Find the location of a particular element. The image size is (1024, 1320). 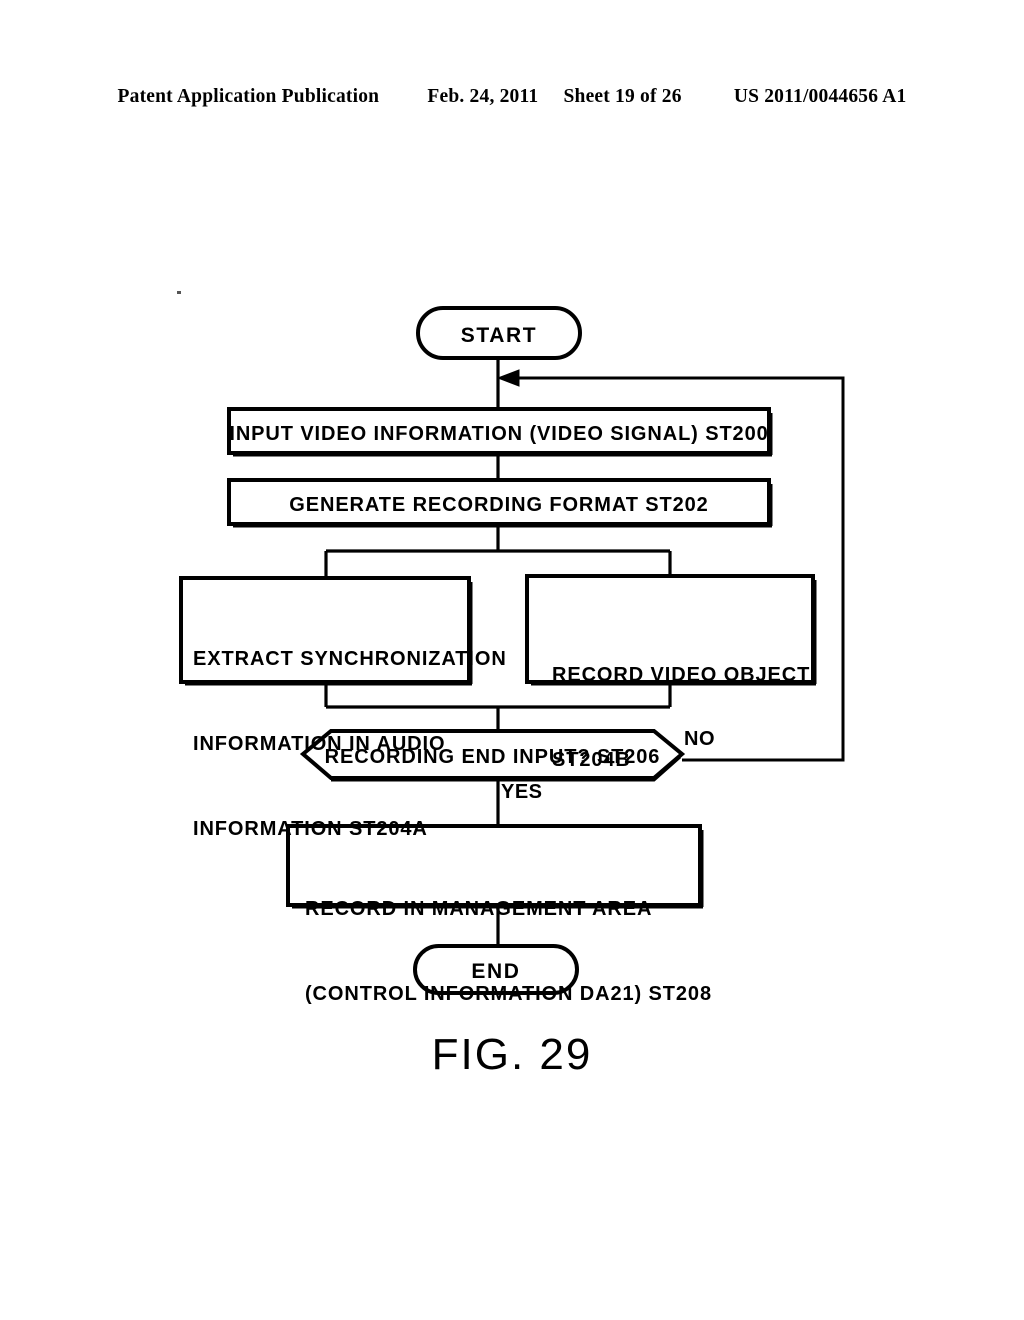

feedback-arrowhead-icon is located at coordinates (508, 378).